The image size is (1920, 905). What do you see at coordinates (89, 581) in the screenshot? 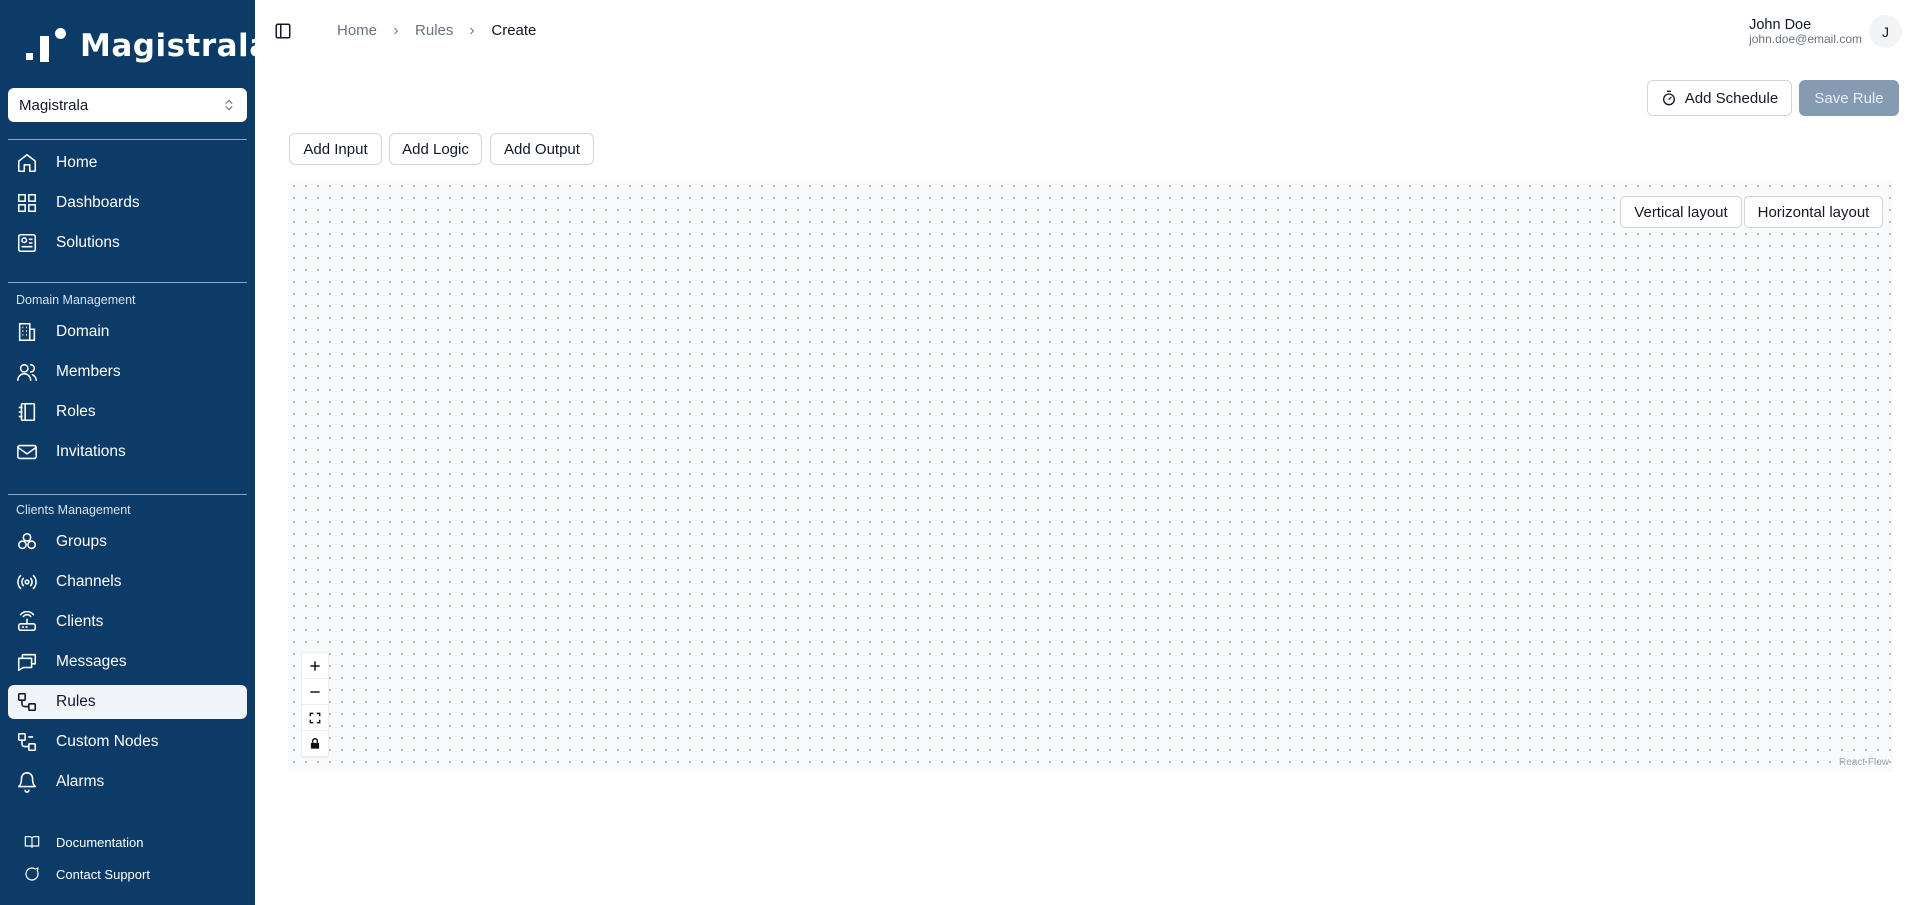
I see `sidebar-item-label: Channels` at bounding box center [89, 581].